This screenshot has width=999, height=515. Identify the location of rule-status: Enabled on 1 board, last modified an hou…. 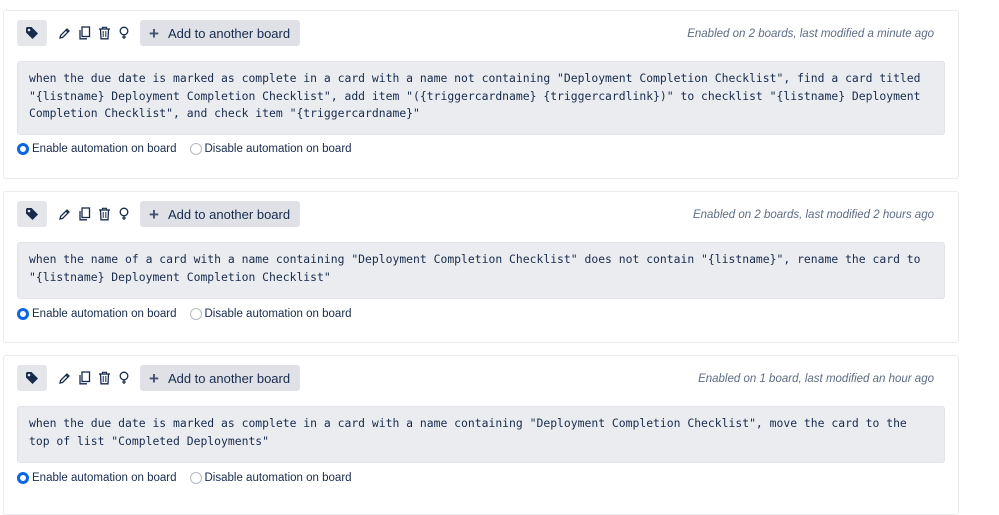
(816, 379).